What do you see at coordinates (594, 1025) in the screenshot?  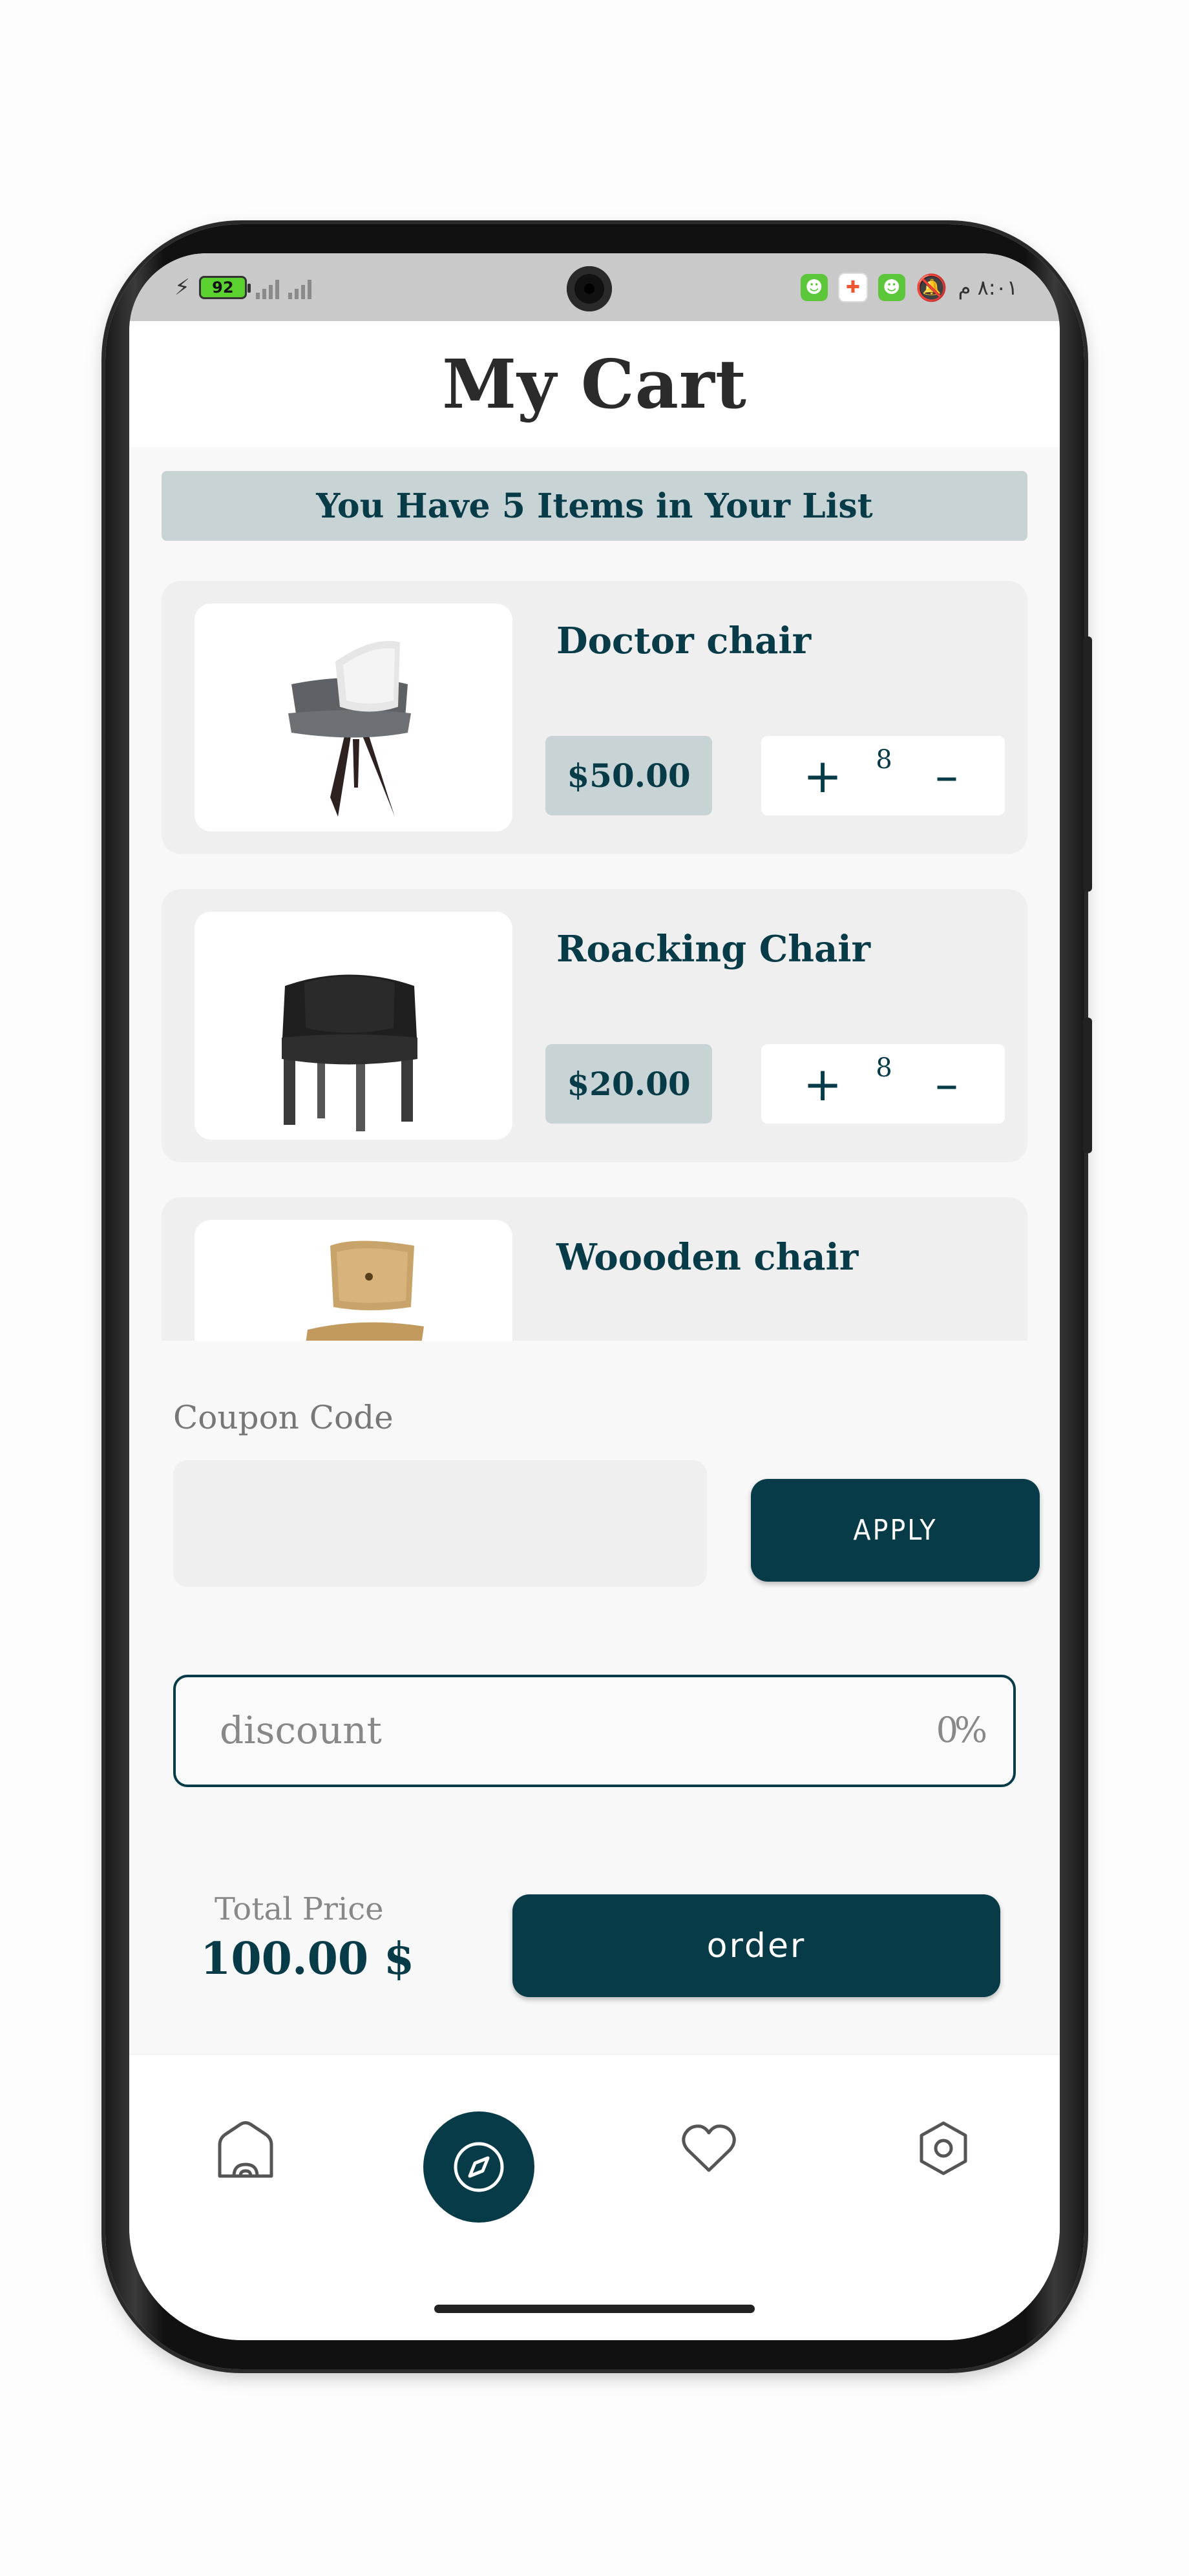 I see `cart-item-card: Roacking Chair $20.00 + 8 –` at bounding box center [594, 1025].